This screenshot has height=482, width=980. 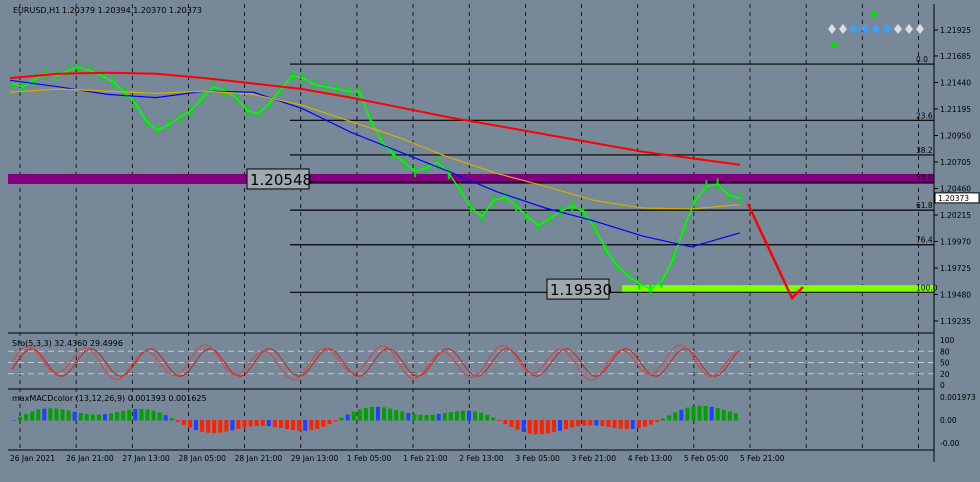 I want to click on price-tick-label: 1.21440, so click(x=955, y=82).